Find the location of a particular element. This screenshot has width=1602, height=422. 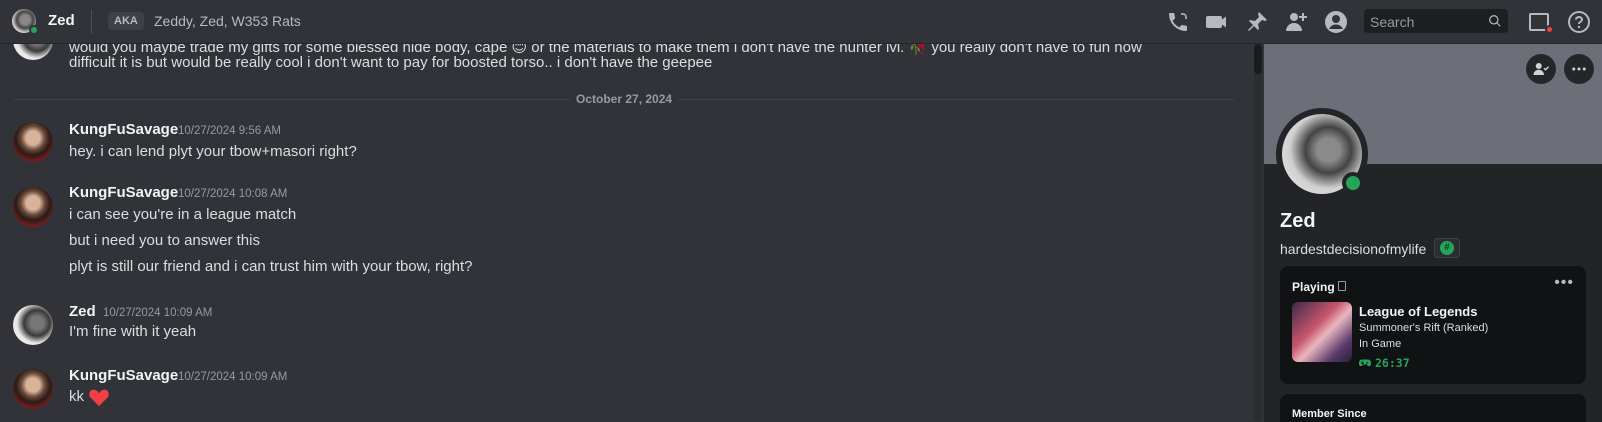

server-tag-badge: # is located at coordinates (1447, 248).